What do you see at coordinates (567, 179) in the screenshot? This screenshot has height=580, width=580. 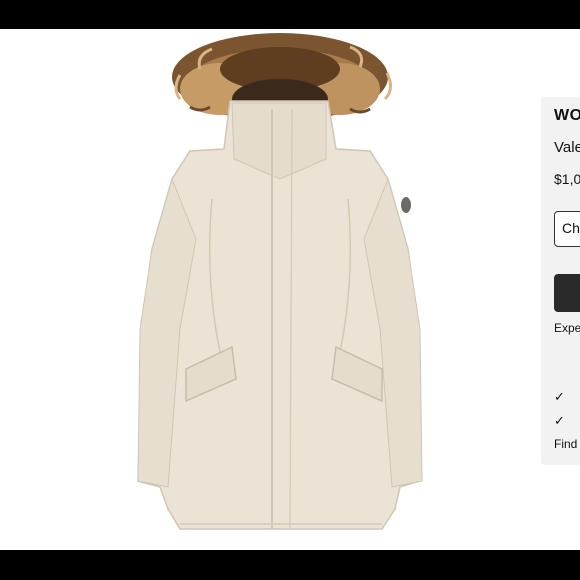 I see `product-price: $1,0` at bounding box center [567, 179].